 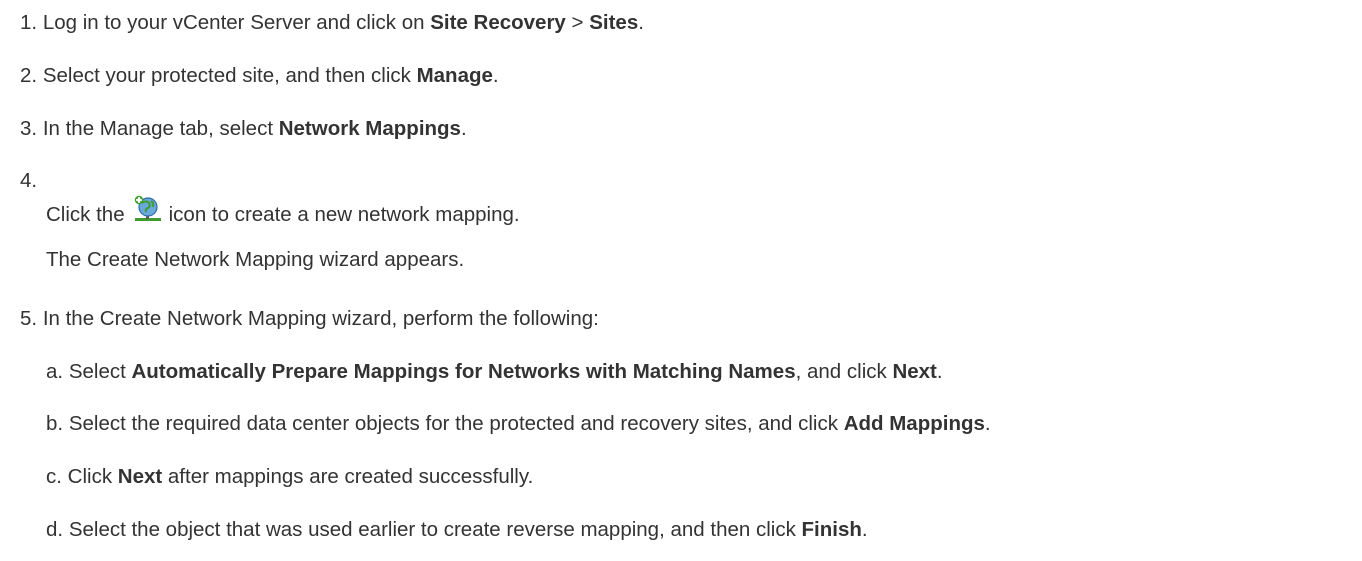 I want to click on step-text: Click the, so click(x=85, y=214).